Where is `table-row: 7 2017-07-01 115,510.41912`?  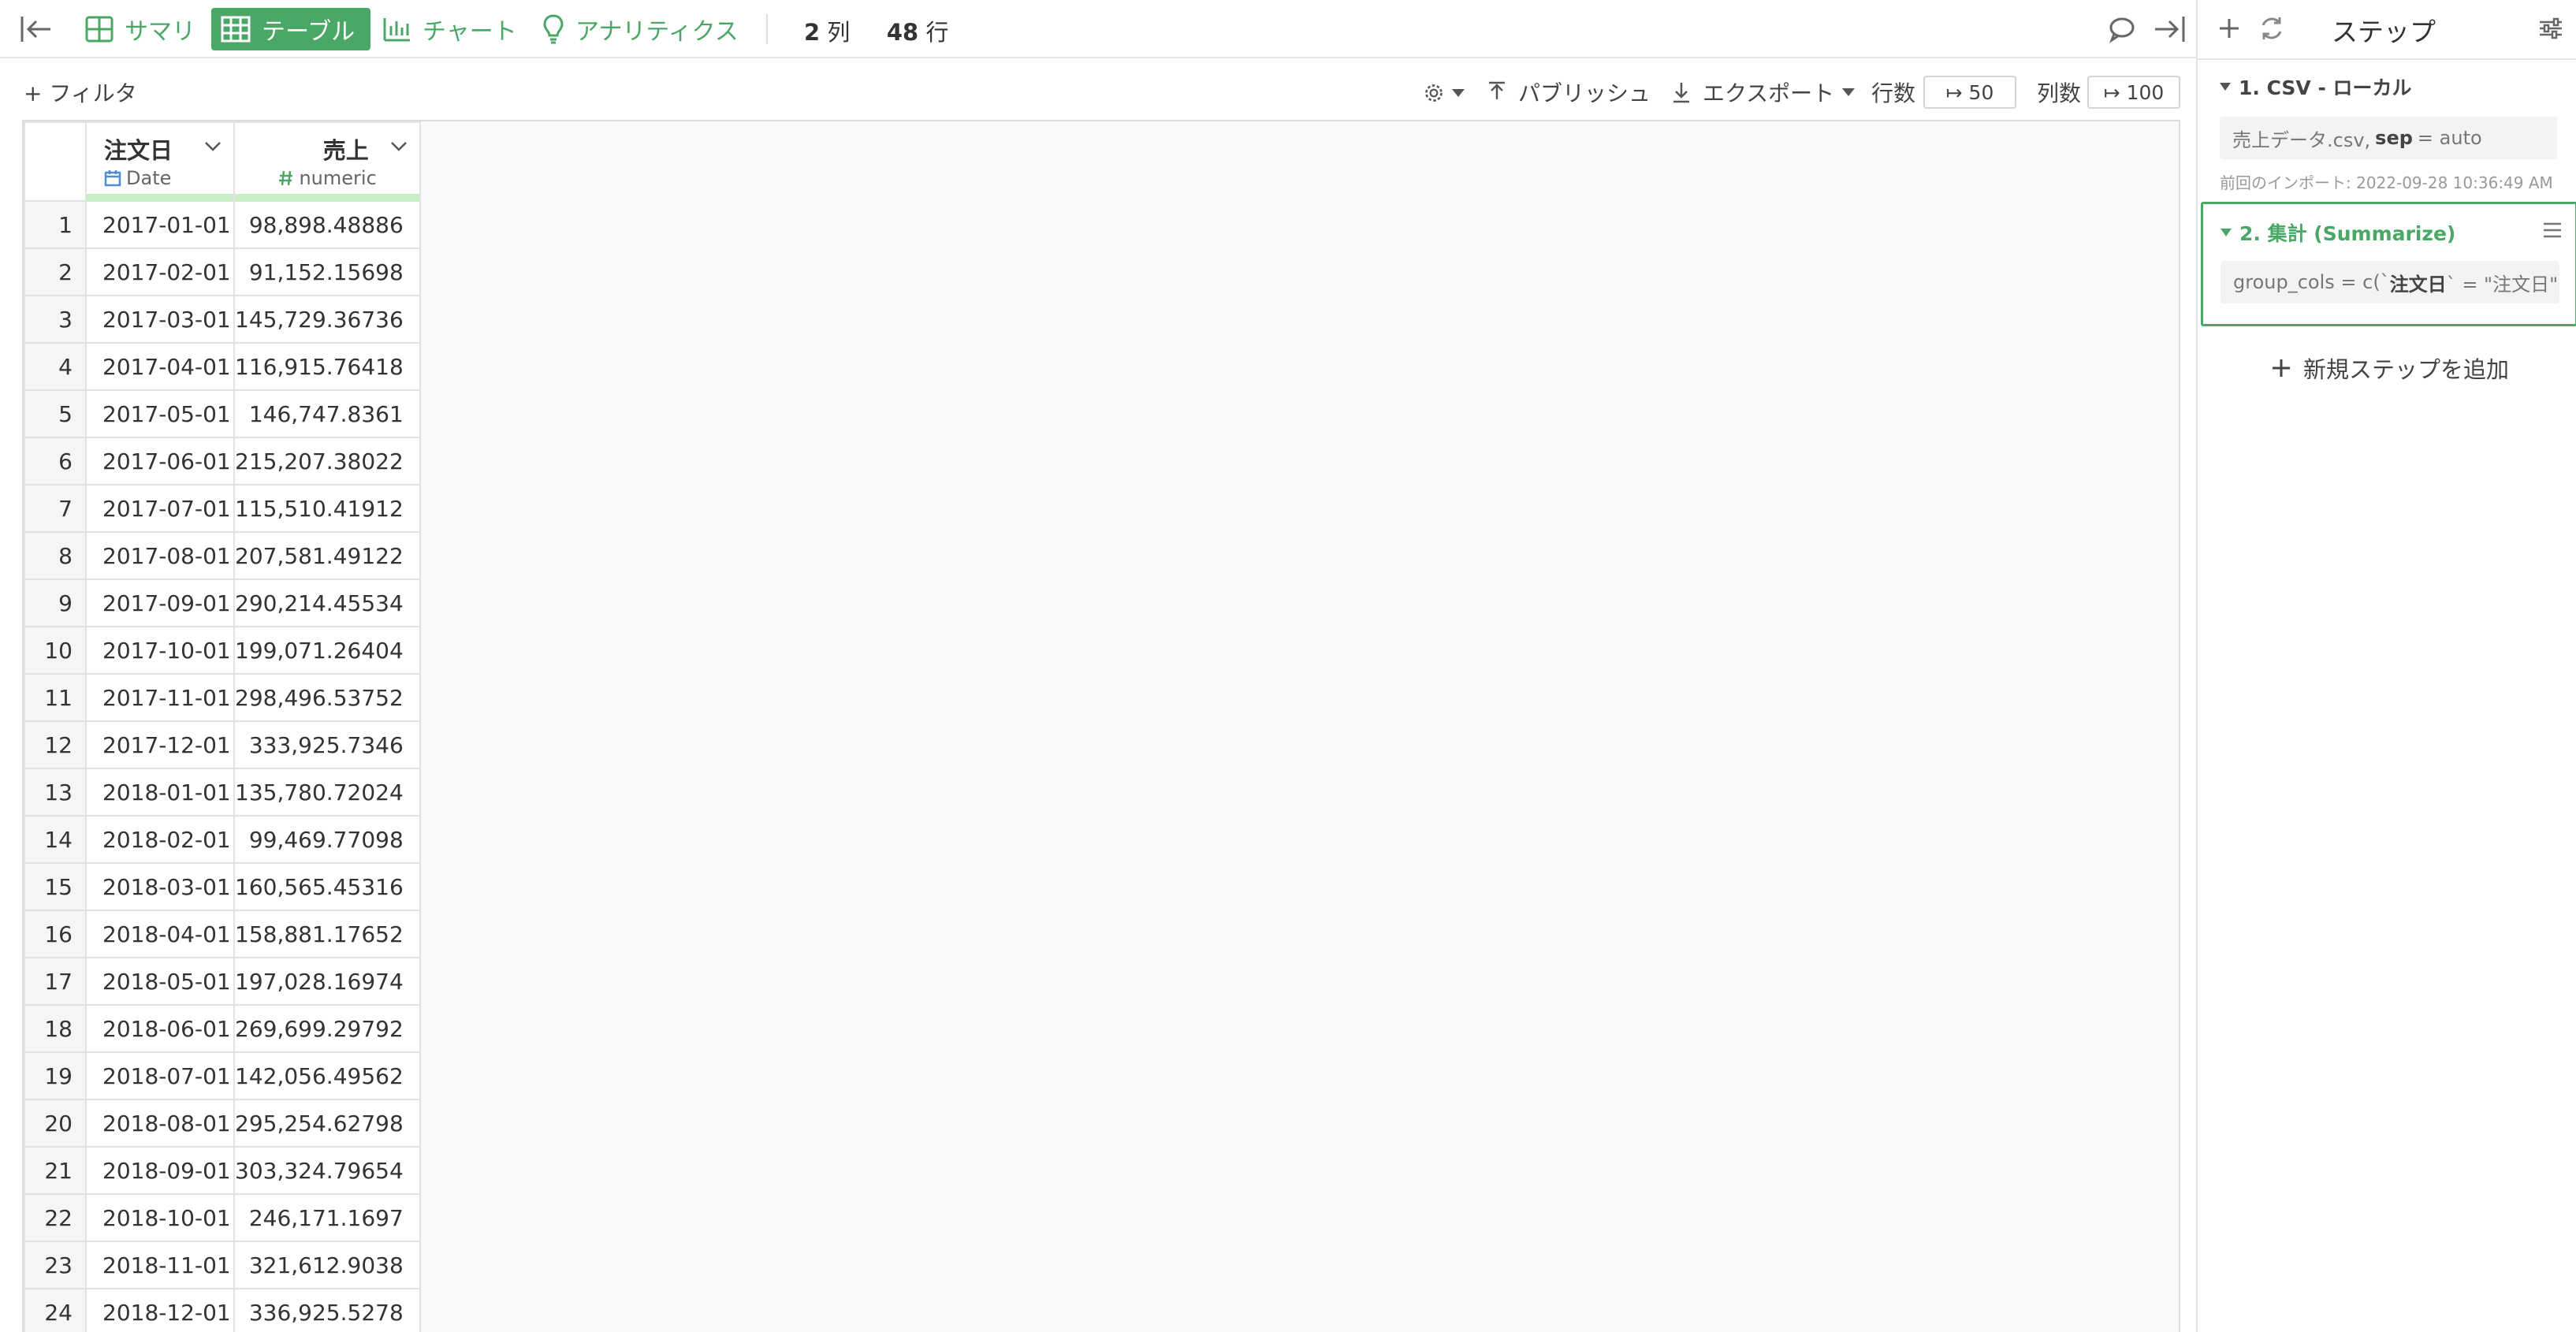 table-row: 7 2017-07-01 115,510.41912 is located at coordinates (222, 508).